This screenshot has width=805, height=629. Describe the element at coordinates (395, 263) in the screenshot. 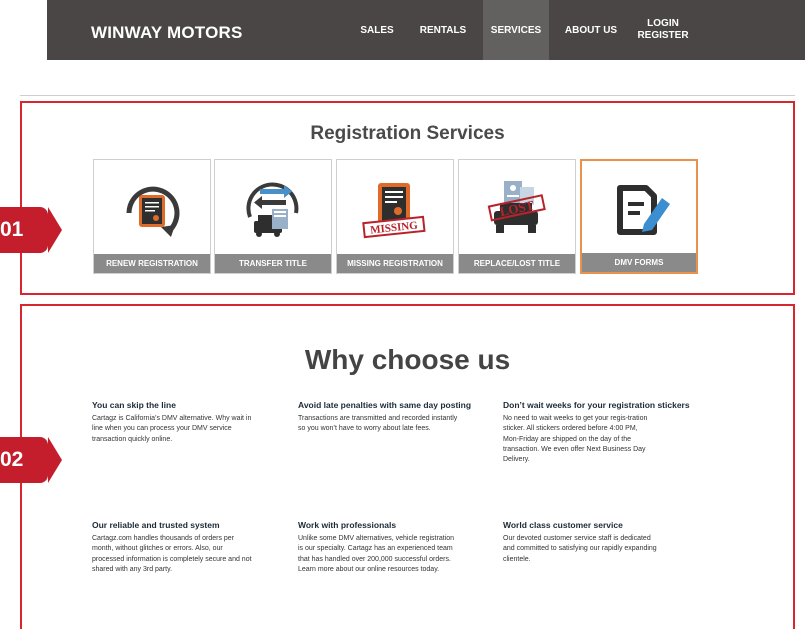

I see `card-label: MISSING REGISTRATION` at that location.